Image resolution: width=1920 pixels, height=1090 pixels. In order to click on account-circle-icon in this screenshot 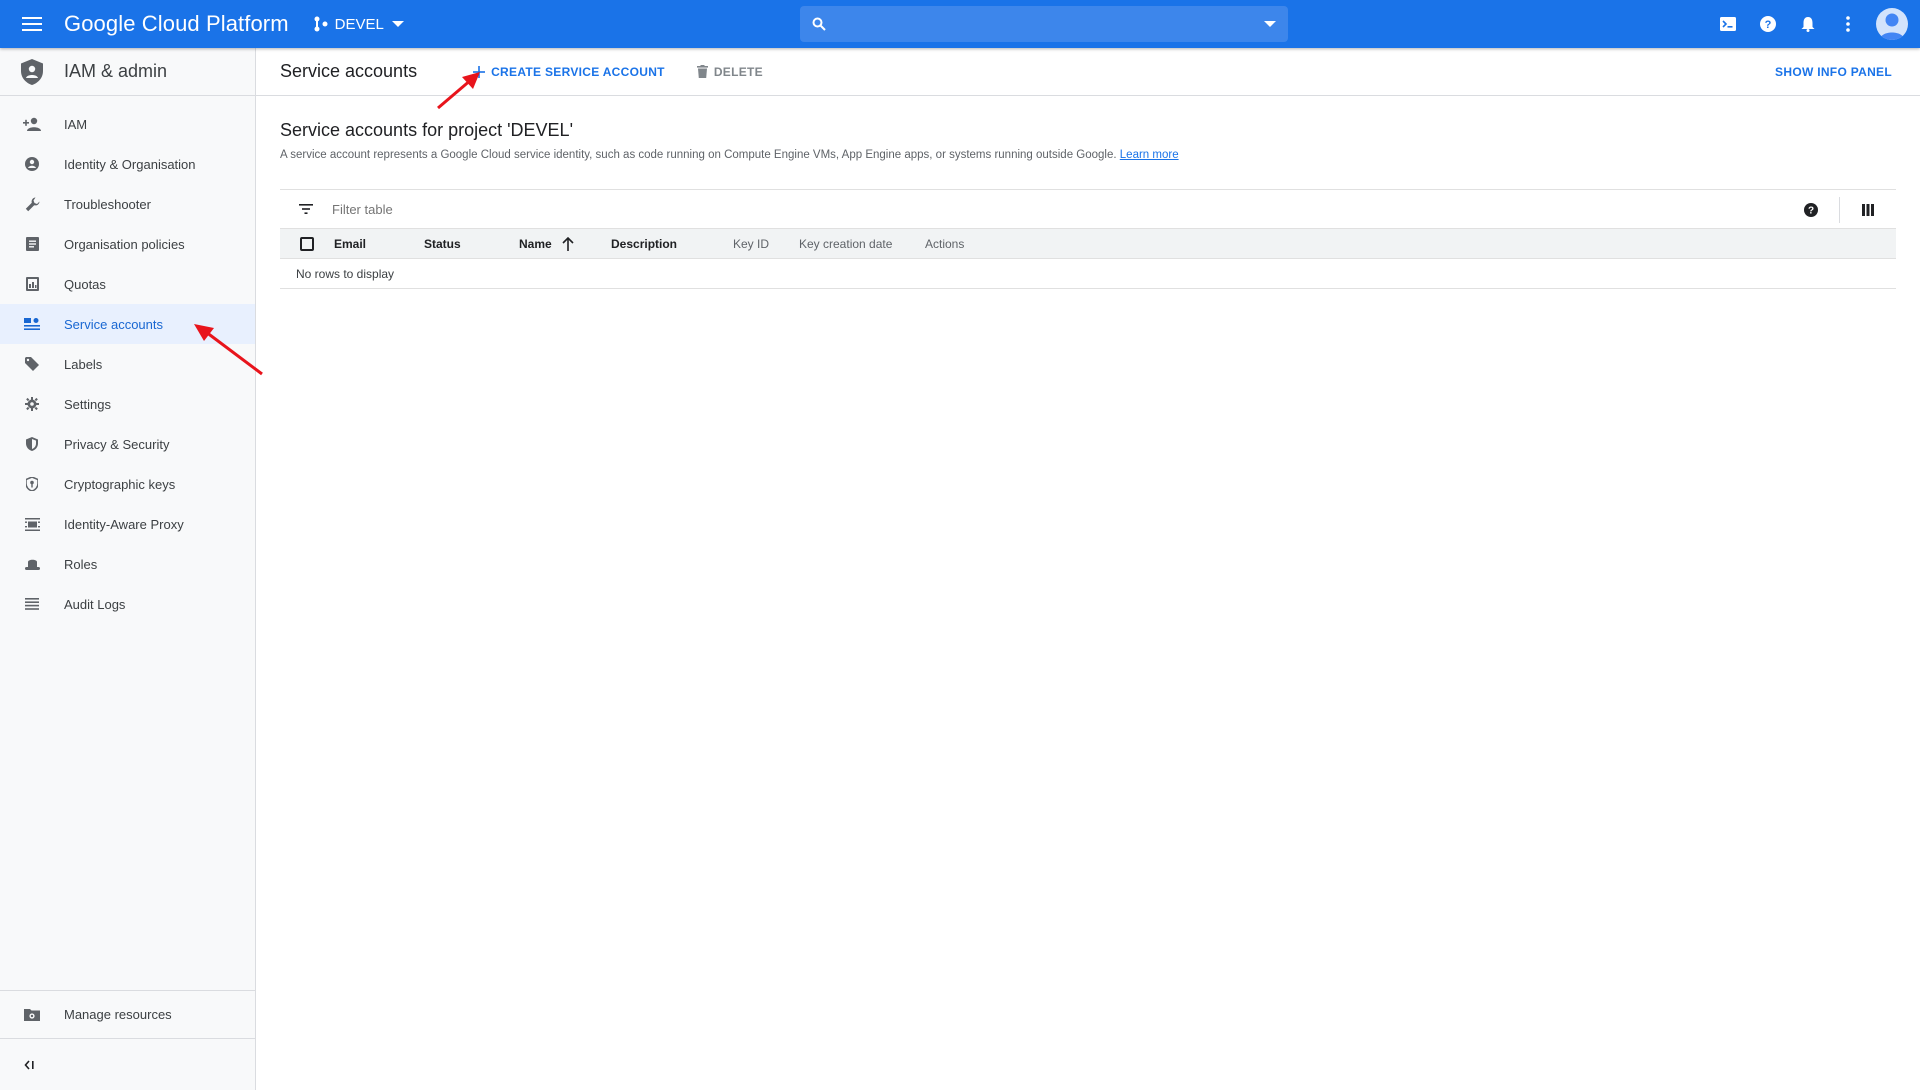, I will do `click(32, 164)`.